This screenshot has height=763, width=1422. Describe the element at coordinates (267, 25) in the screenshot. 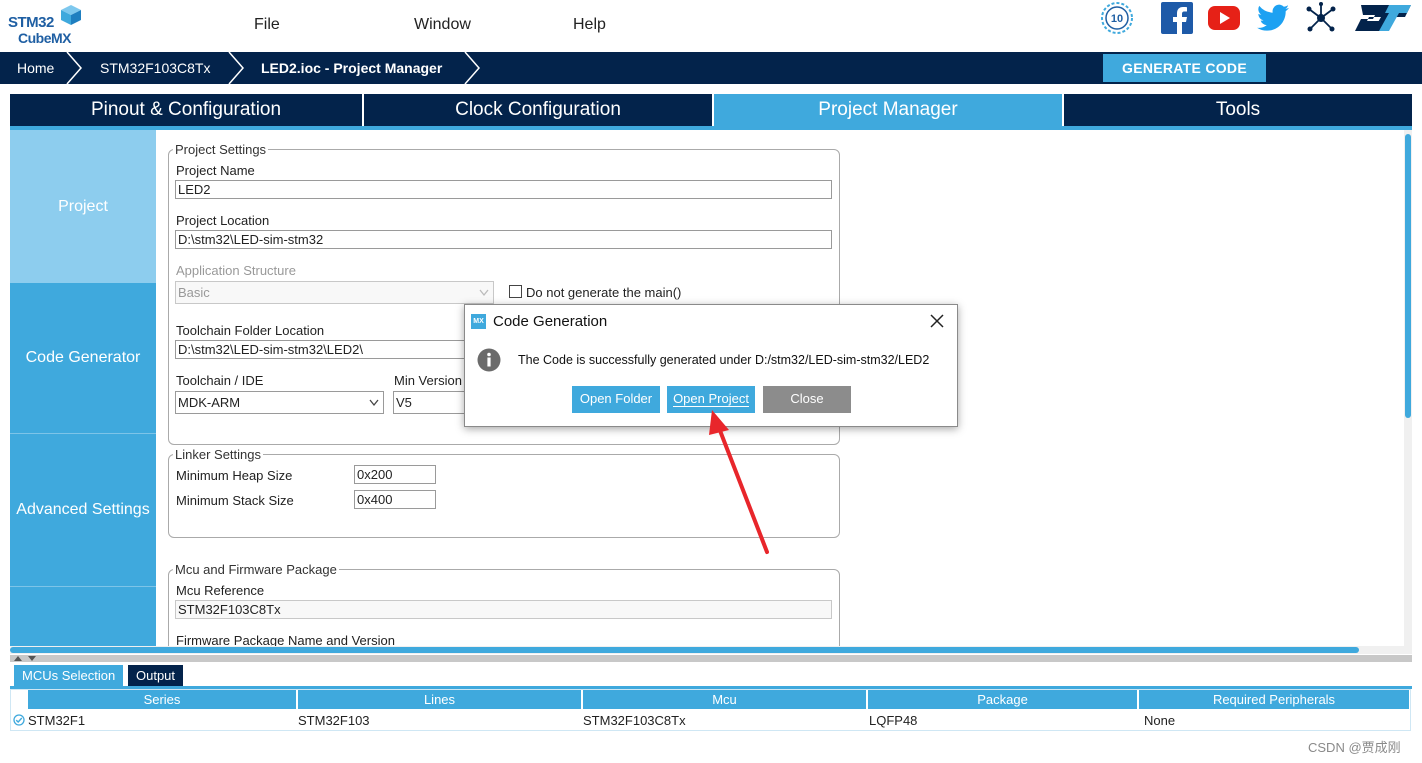

I see `menu-file: File` at that location.